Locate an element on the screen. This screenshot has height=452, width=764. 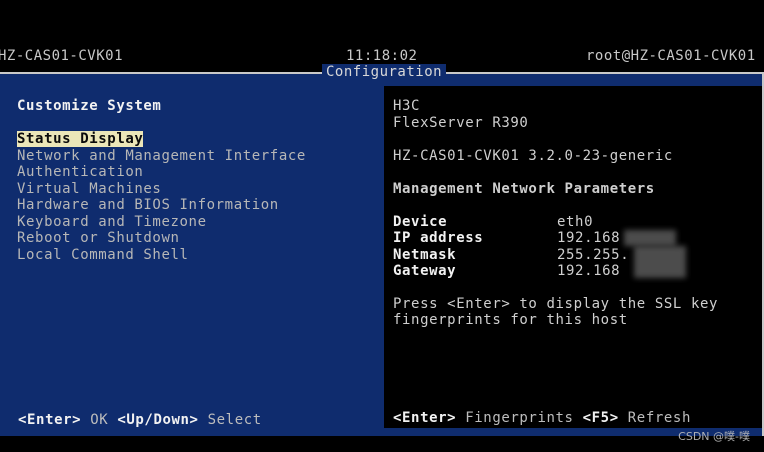
menu-item-virtual-machines: Virtual Machines is located at coordinates (161, 189).